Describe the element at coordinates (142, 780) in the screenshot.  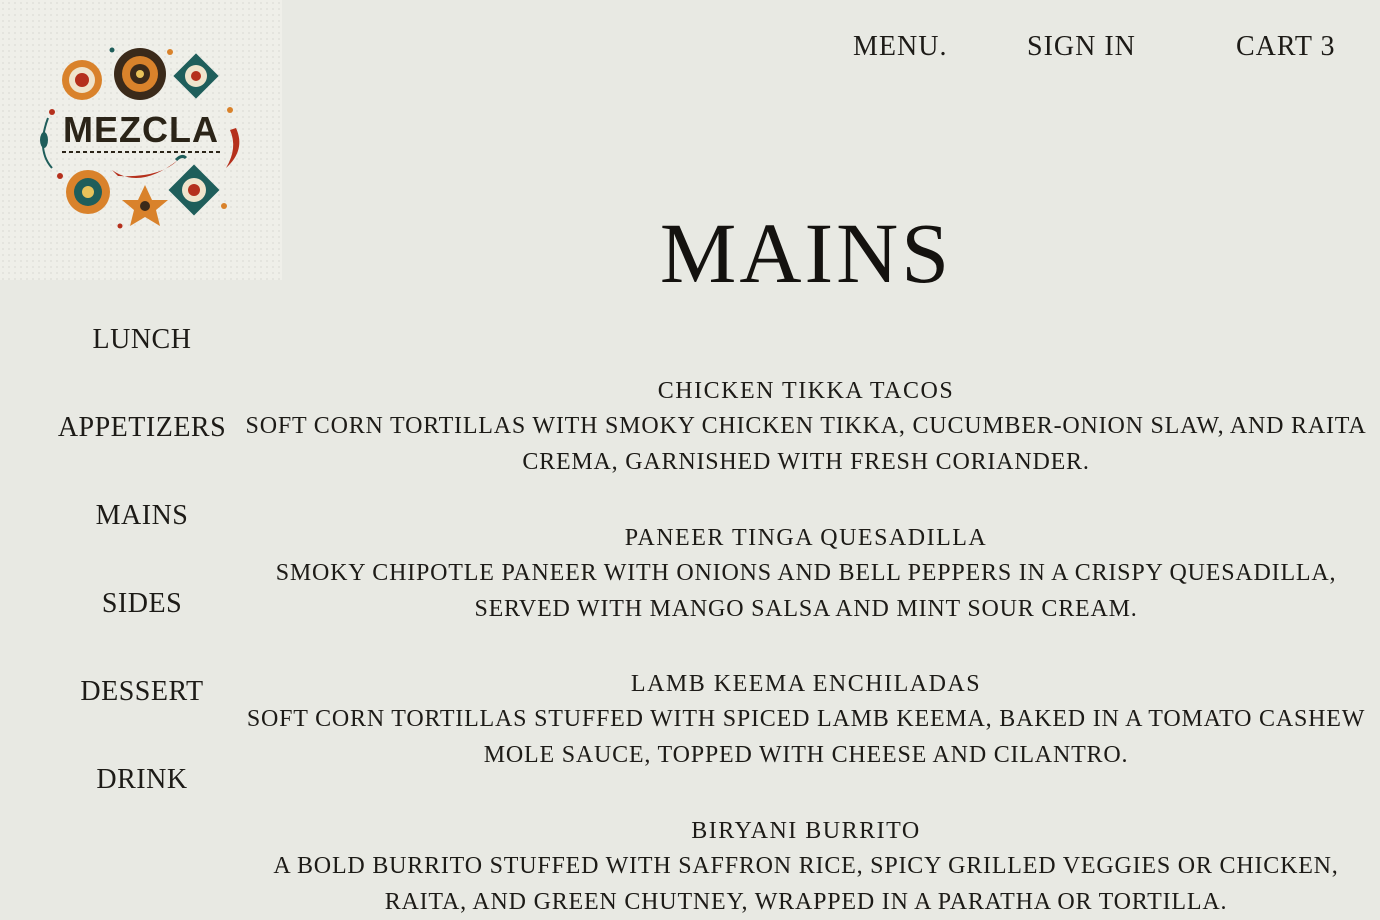
I see `sidebar-item-drink: DRINK` at that location.